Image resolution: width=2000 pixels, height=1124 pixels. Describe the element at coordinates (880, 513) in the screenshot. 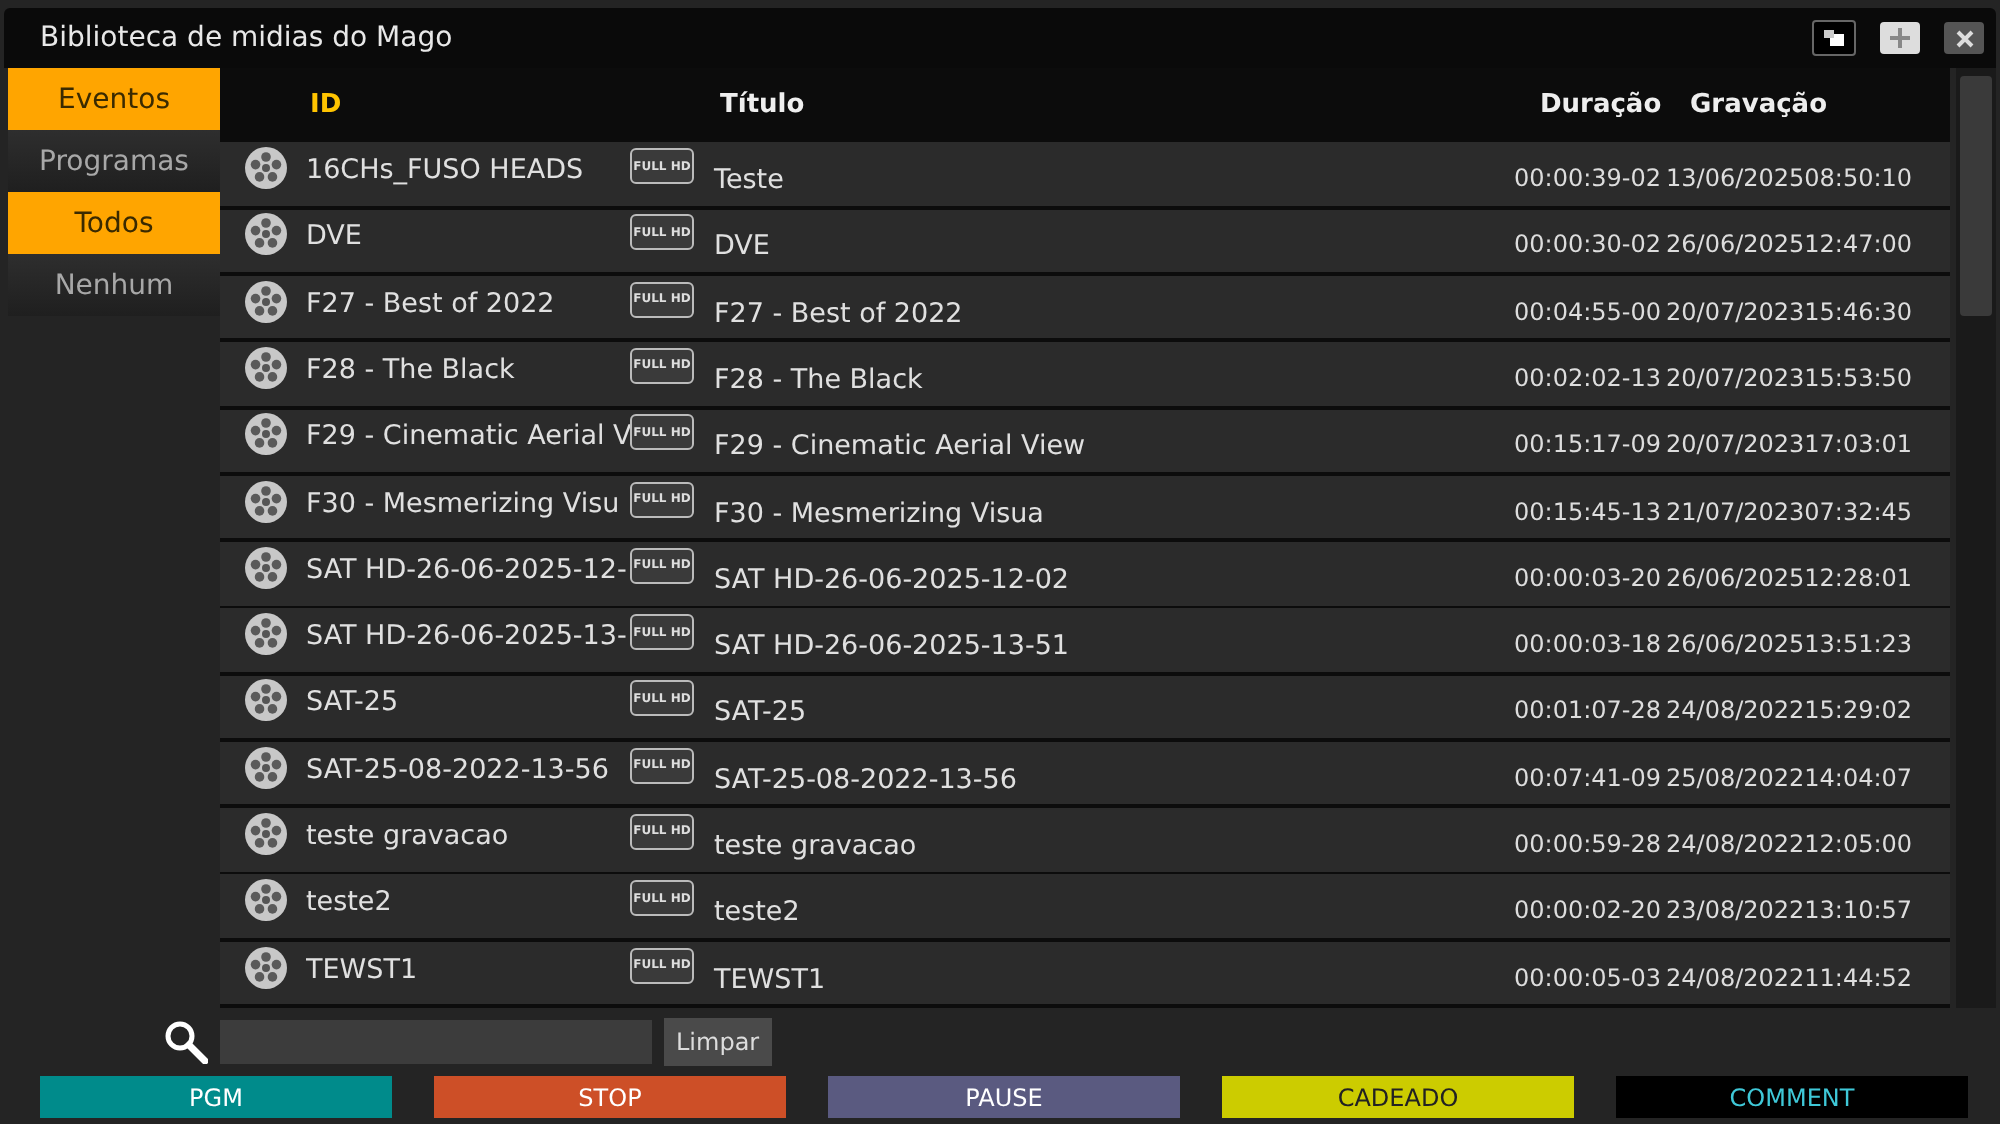

I see `table-cell-text: F30 - Mesmerizing Visua` at that location.